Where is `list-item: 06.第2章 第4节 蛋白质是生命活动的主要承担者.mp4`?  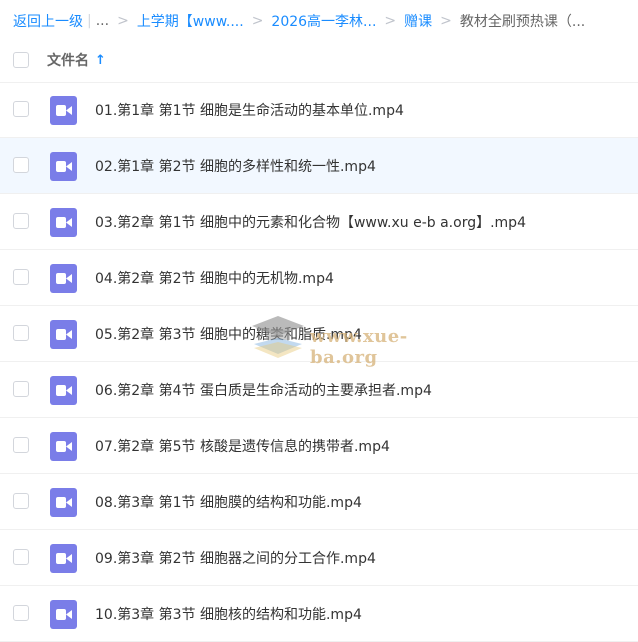
list-item: 06.第2章 第4节 蛋白质是生命活动的主要承担者.mp4 is located at coordinates (319, 390).